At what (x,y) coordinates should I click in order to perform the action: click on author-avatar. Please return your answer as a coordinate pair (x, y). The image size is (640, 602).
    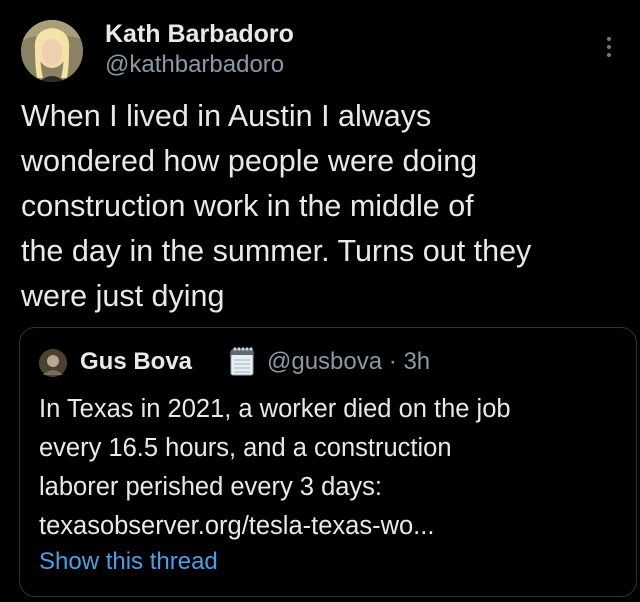
    Looking at the image, I should click on (52, 51).